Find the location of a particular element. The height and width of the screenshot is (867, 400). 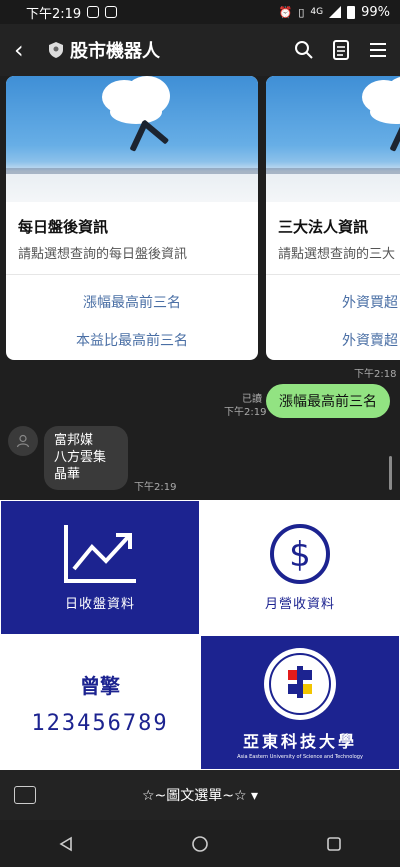

dollar-icon: $ is located at coordinates (300, 554).